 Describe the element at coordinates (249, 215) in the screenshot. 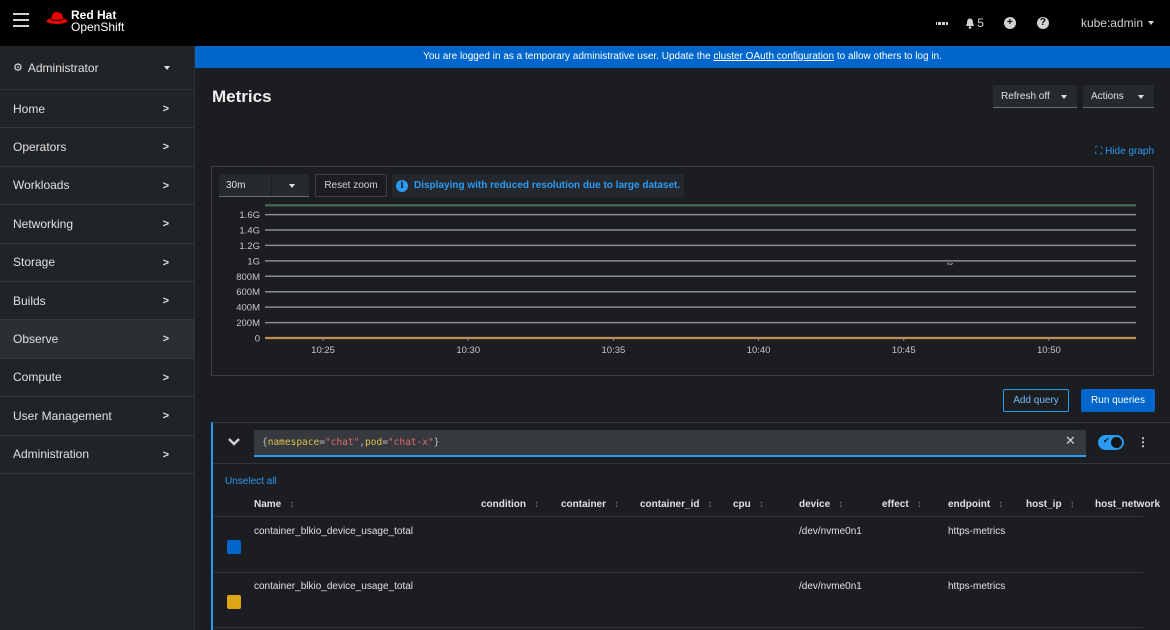

I see `y-tick-label: 1.6G` at that location.